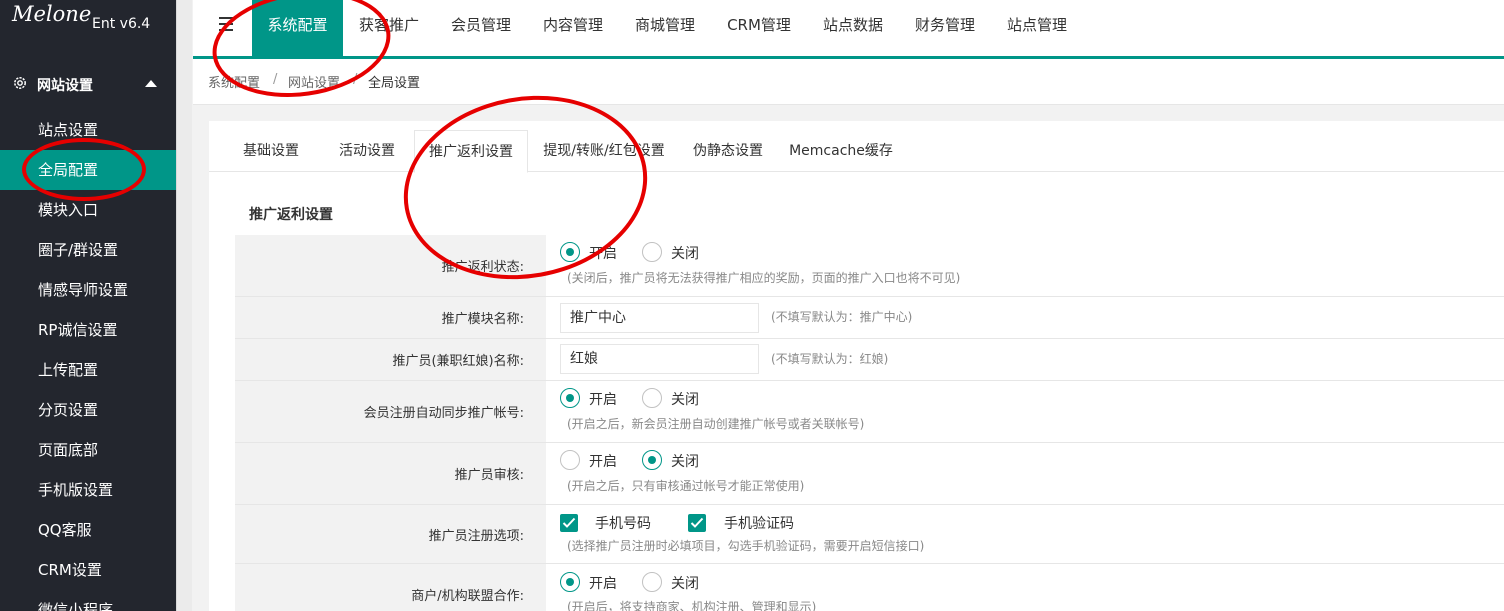 Image resolution: width=1504 pixels, height=611 pixels. I want to click on auto-sync-off-label: 关闭, so click(685, 399).